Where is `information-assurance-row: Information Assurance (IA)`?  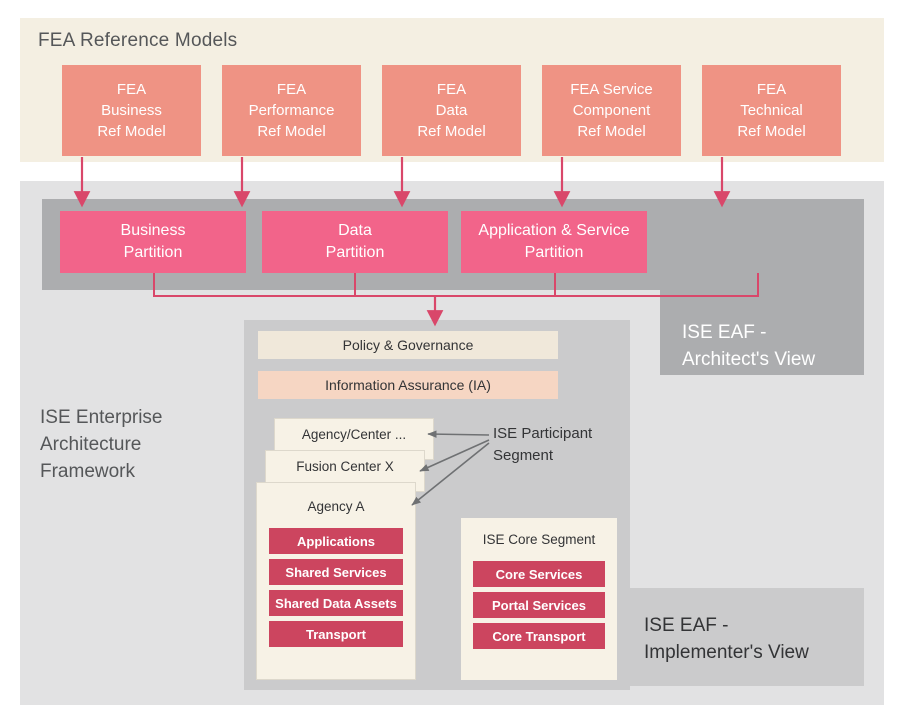
information-assurance-row: Information Assurance (IA) is located at coordinates (408, 385).